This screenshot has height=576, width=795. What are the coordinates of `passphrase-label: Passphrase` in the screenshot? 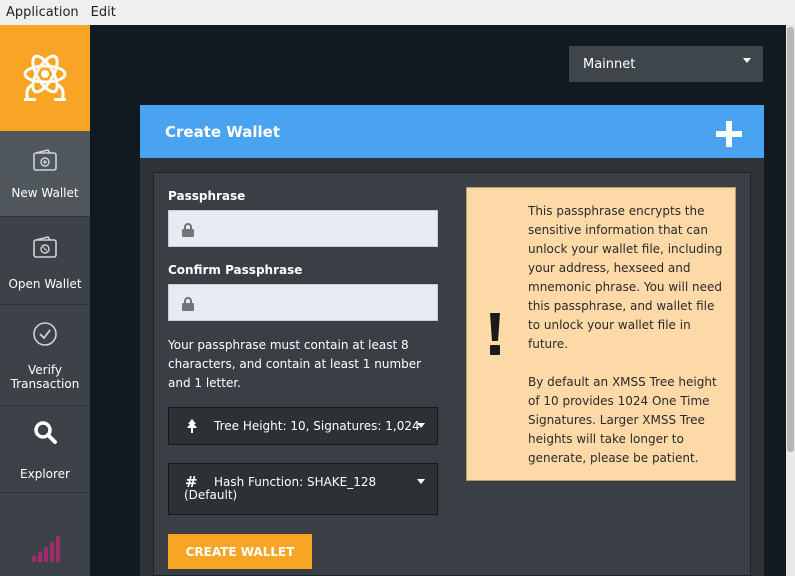 It's located at (207, 196).